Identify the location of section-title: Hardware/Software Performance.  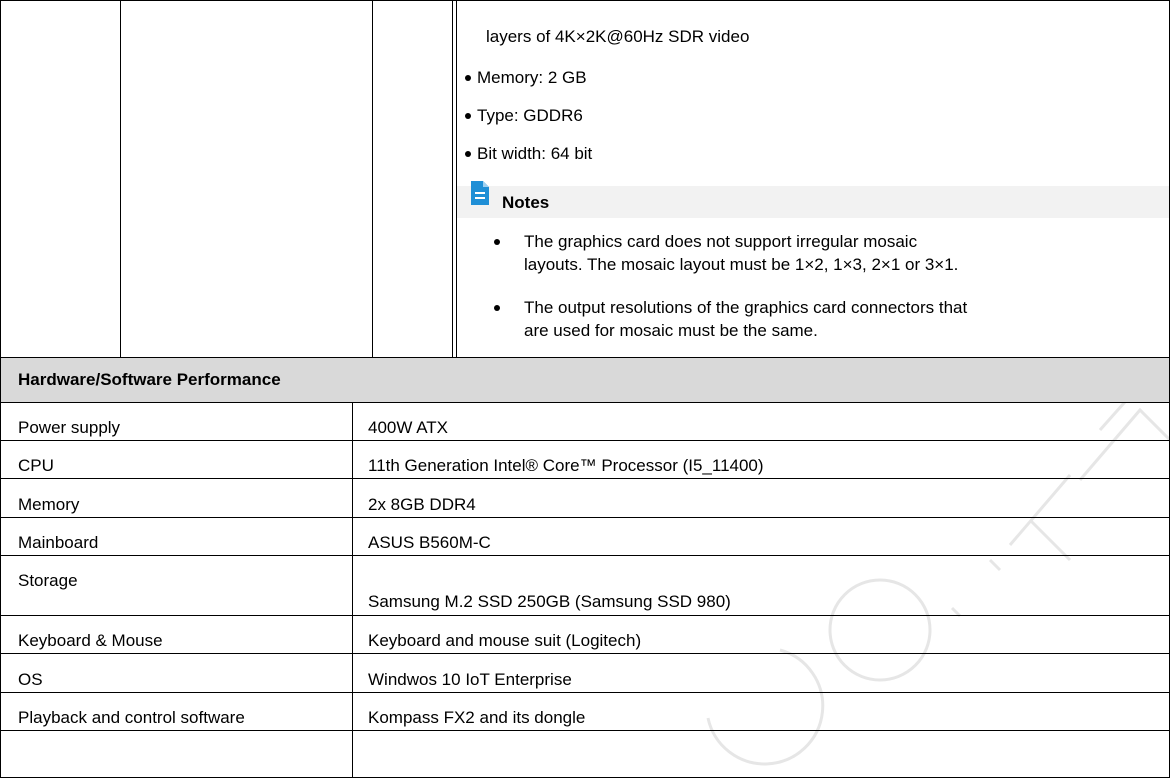
(149, 379).